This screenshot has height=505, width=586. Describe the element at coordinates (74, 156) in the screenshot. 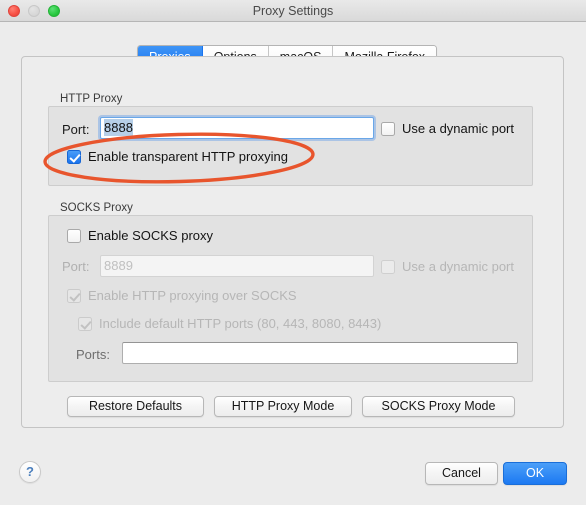

I see `checkbox-checked-icon` at that location.